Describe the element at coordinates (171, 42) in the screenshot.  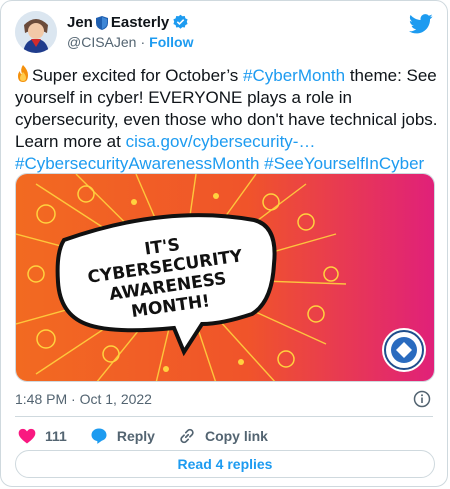
I see `follow-button: Follow` at that location.